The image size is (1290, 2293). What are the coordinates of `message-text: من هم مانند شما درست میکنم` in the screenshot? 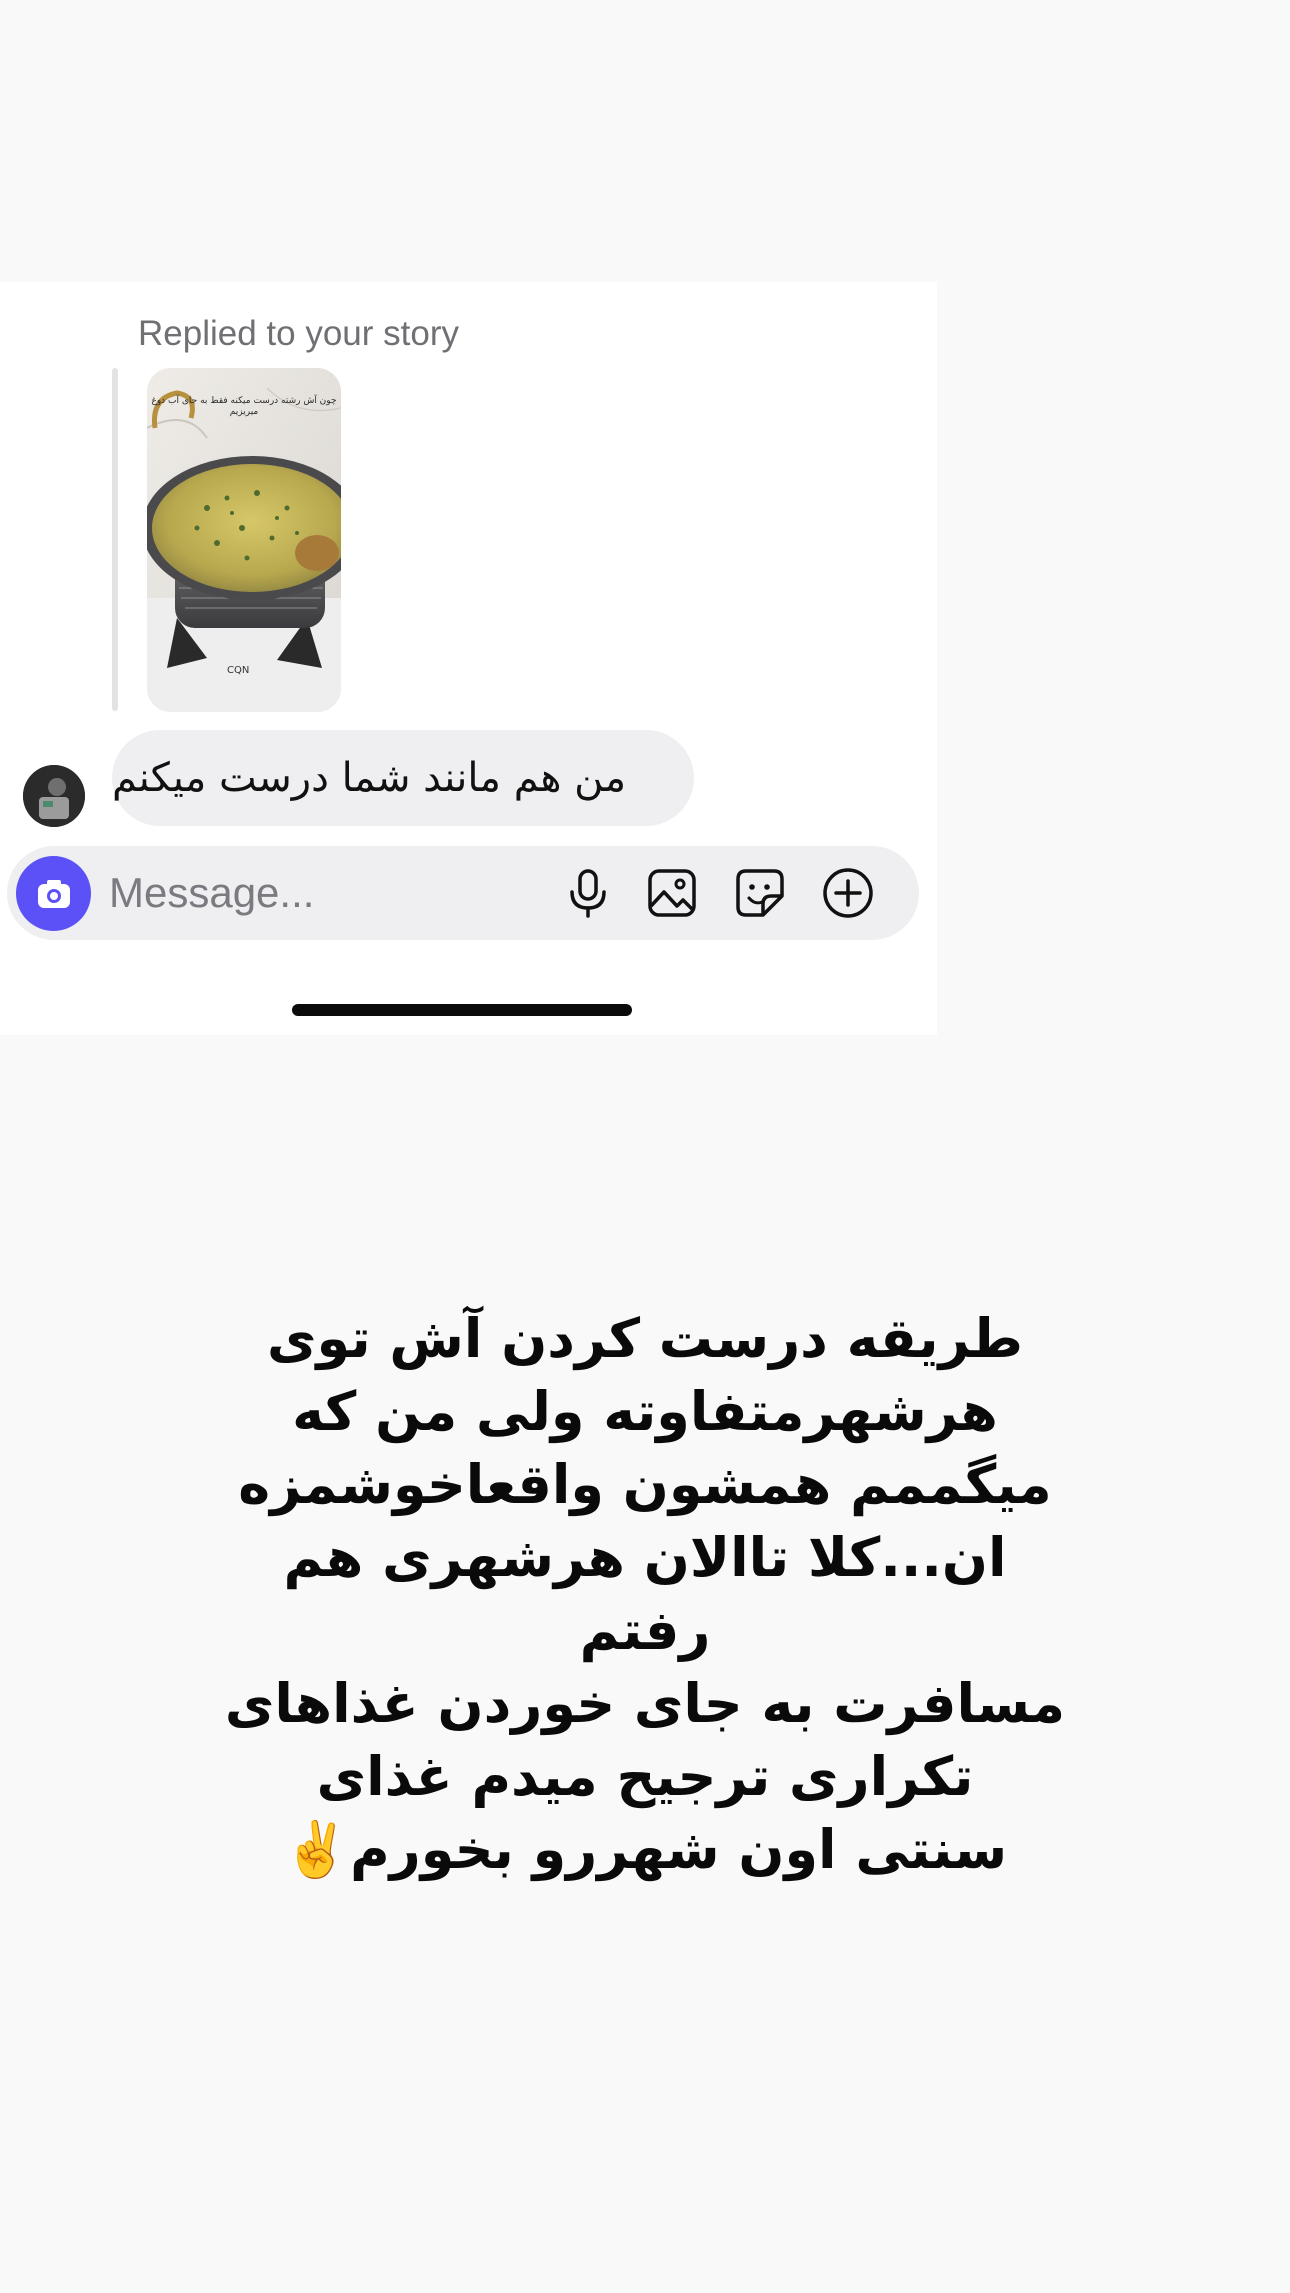 It's located at (369, 778).